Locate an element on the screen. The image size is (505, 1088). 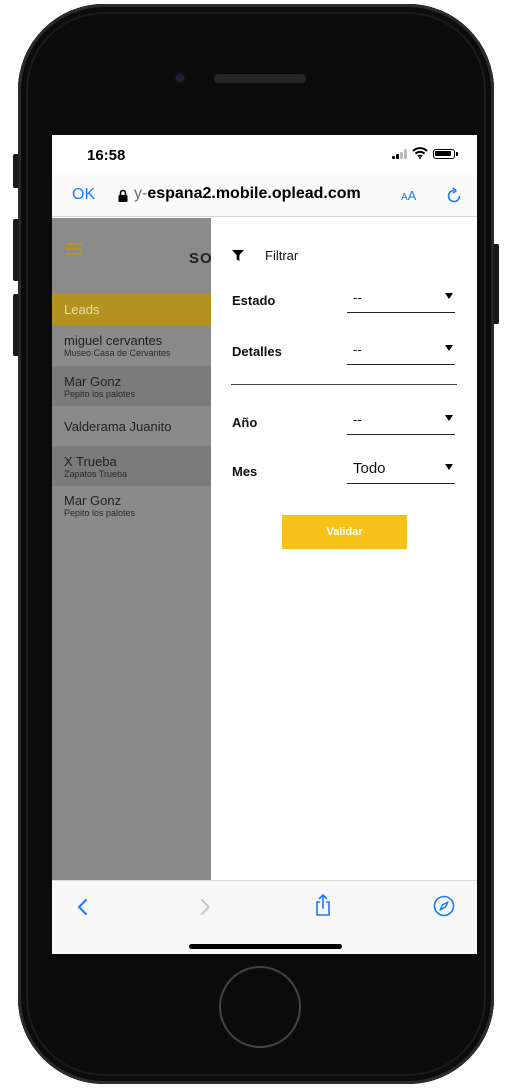
lead-item: Valderama Juanito is located at coordinates (131, 426).